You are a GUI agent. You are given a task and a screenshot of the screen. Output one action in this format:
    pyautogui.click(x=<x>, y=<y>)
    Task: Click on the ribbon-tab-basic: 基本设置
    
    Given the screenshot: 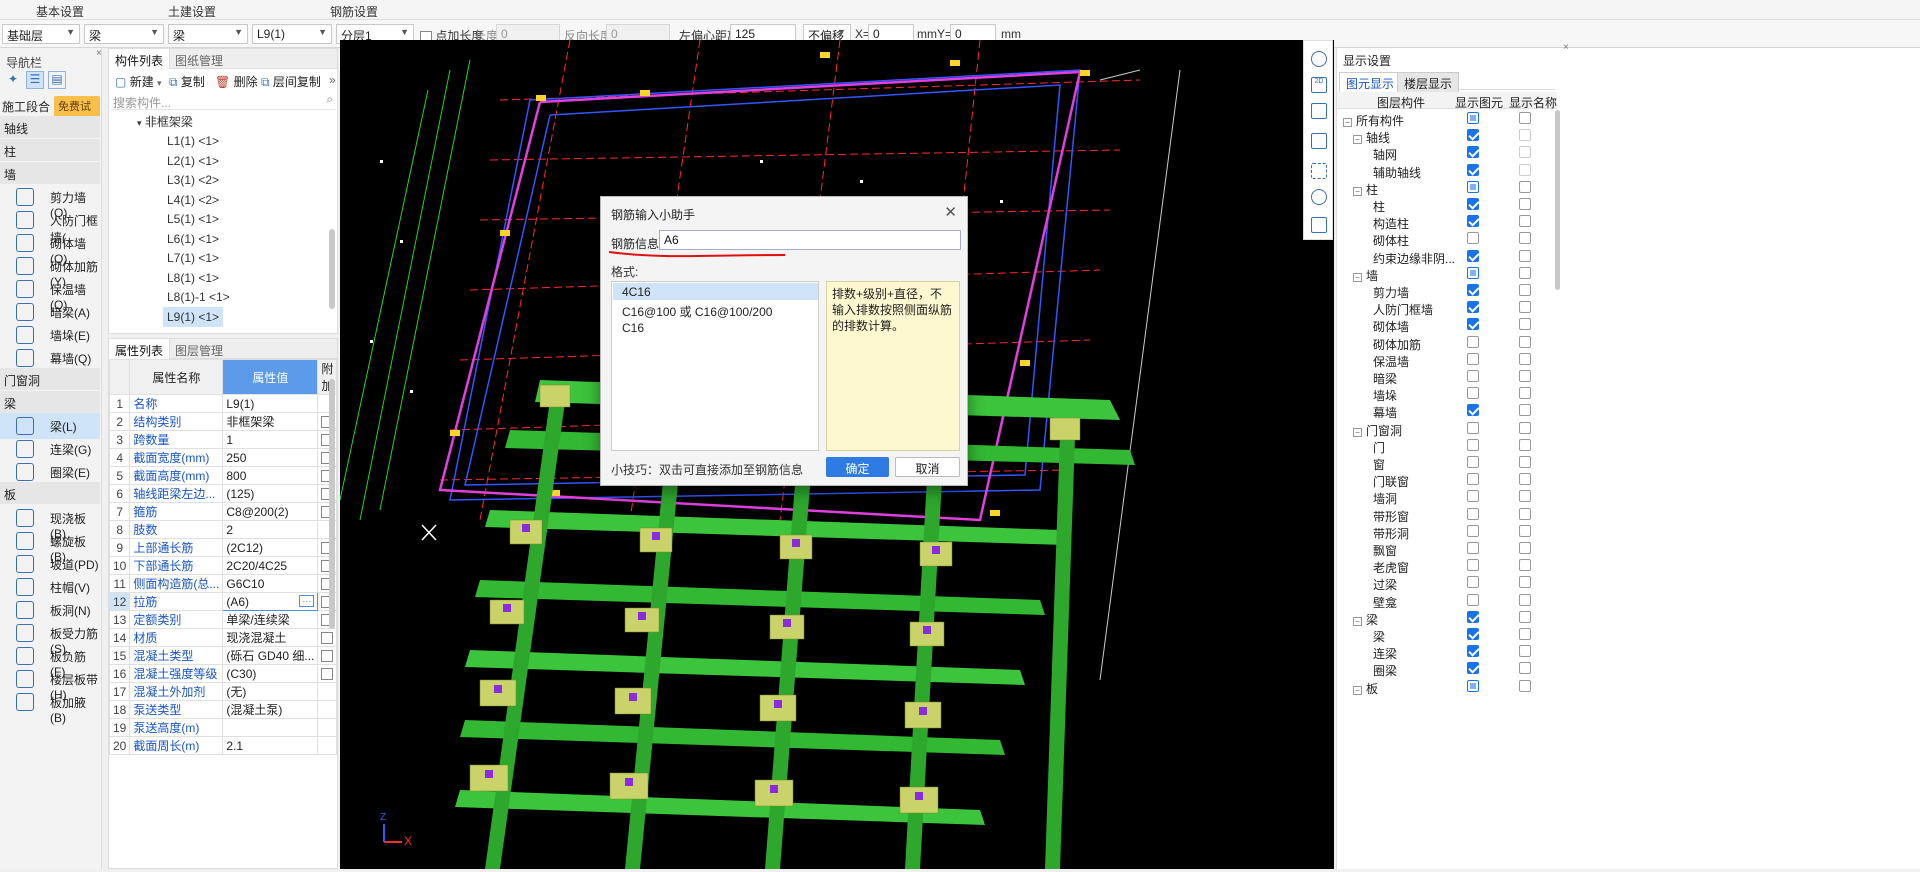 What is the action you would take?
    pyautogui.click(x=60, y=11)
    